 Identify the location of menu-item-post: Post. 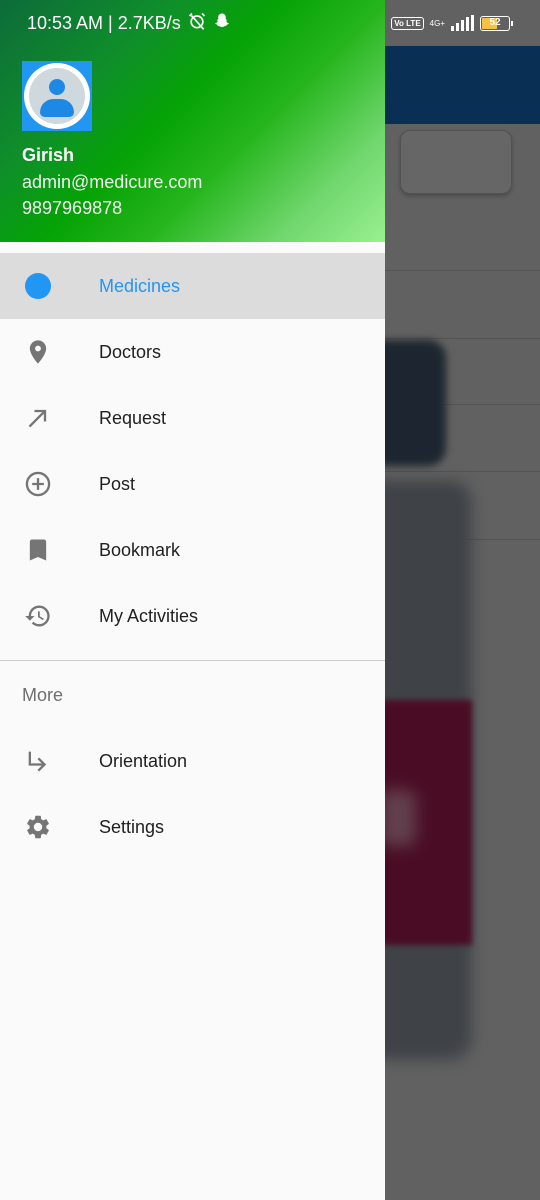
(192, 484).